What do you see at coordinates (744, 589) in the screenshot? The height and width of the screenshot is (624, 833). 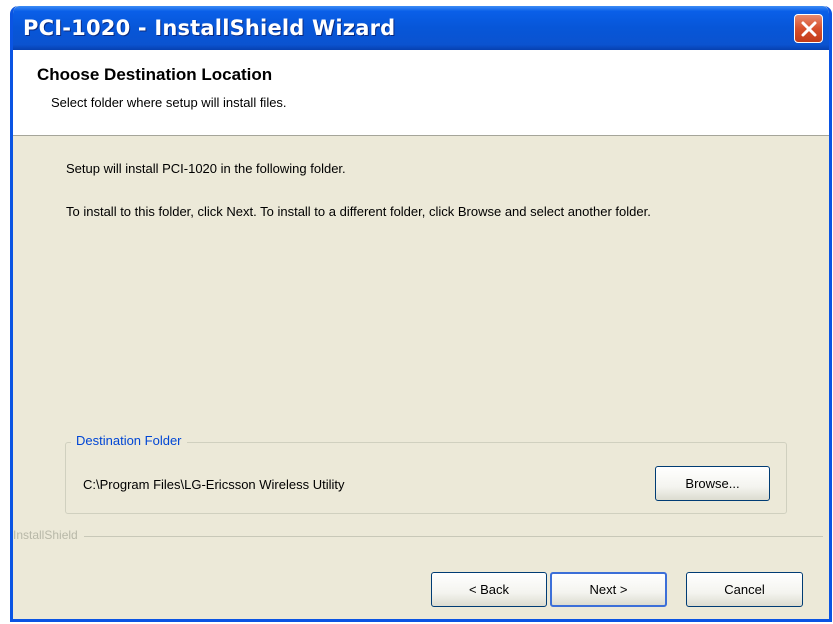 I see `cancel-button: Cancel` at bounding box center [744, 589].